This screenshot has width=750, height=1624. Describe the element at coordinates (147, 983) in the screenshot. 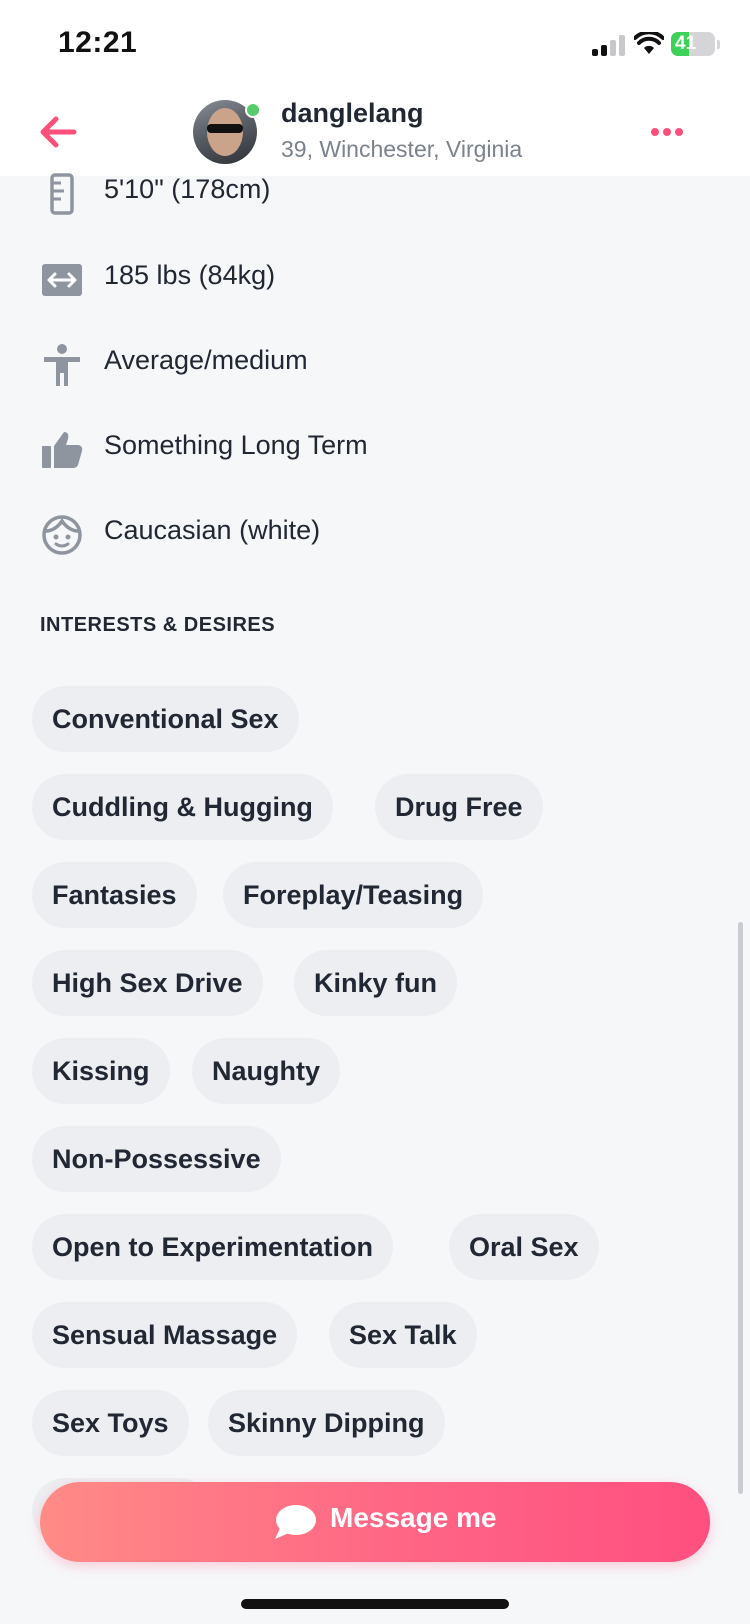

I see `interest-chip: High Sex Drive` at that location.